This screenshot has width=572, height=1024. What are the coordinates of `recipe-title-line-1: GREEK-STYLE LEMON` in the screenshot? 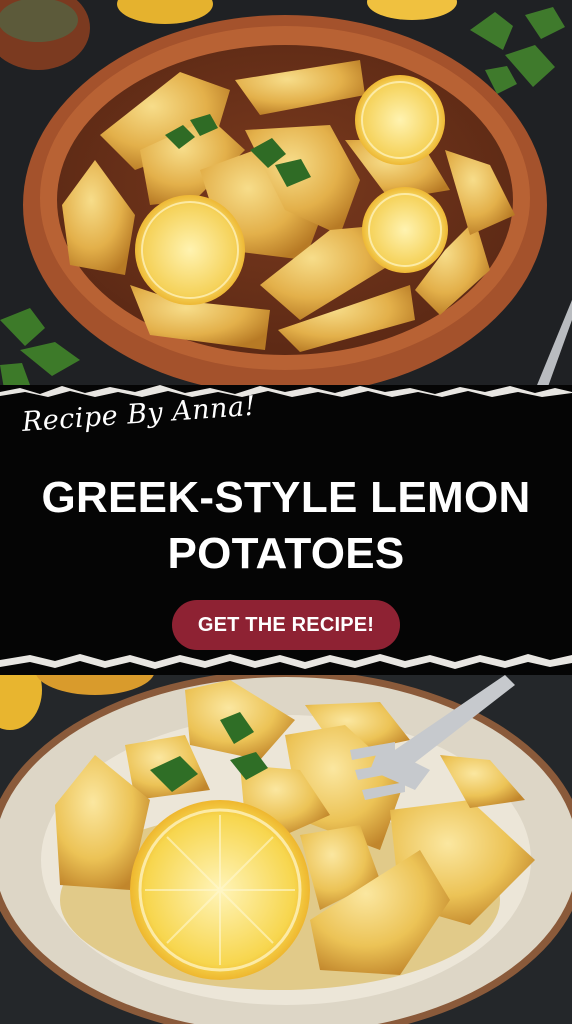 It's located at (286, 497).